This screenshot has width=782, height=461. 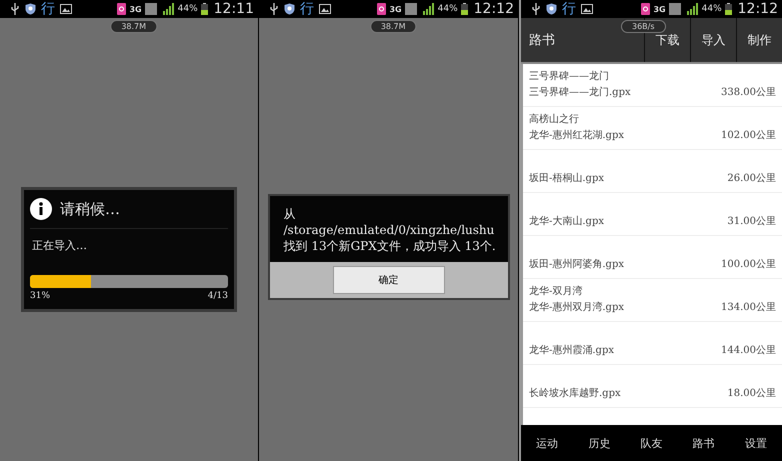 What do you see at coordinates (652, 171) in the screenshot?
I see `route-row: 坂田-梧桐山.gpx 26.00公里` at bounding box center [652, 171].